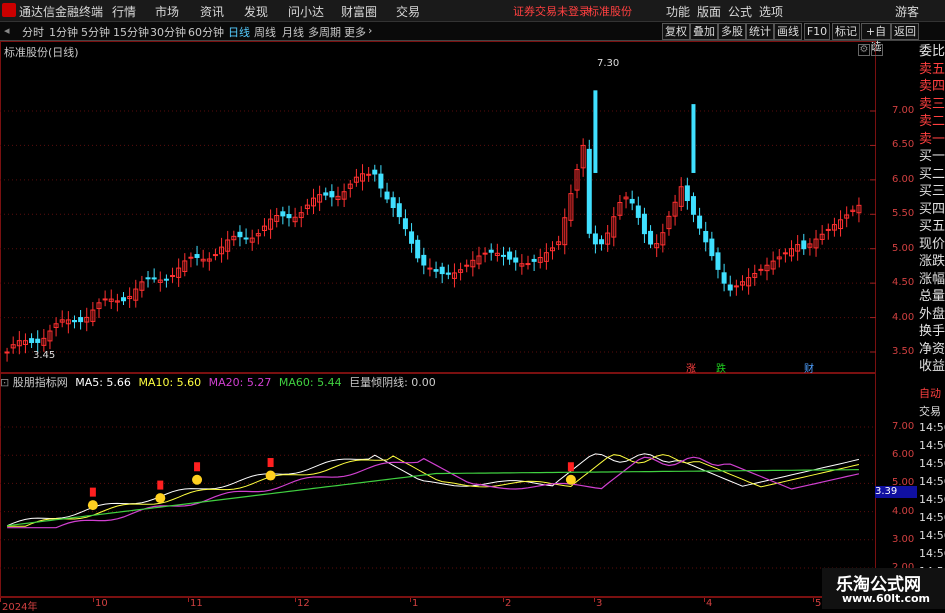 This screenshot has height=613, width=945. I want to click on indicator-name: 股朋指标网, so click(40, 382).